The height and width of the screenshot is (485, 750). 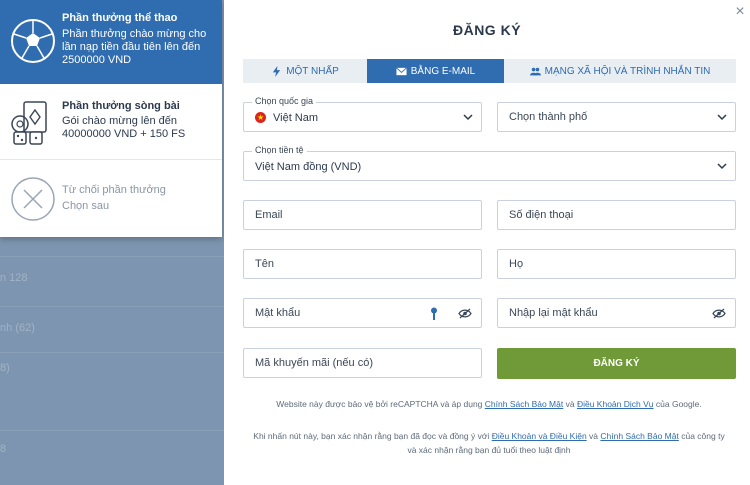 I want to click on tab-social-label: MẠNG XÃ HỘI VÀ TRÌNH NHẮN TIN, so click(x=627, y=71).